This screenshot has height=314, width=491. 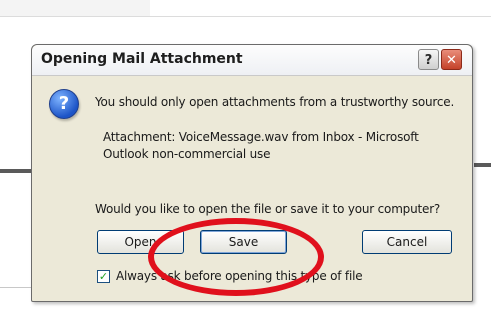 What do you see at coordinates (243, 242) in the screenshot?
I see `save-button: Save` at bounding box center [243, 242].